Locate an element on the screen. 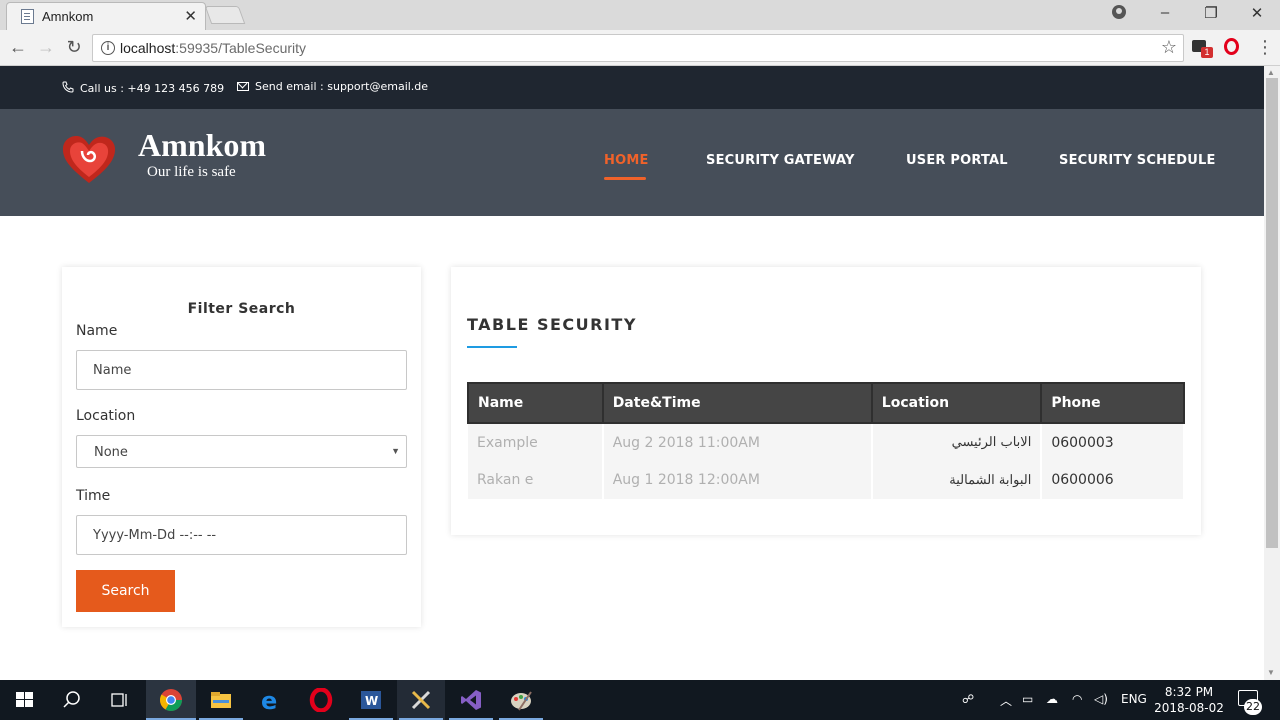  cell-name: Example is located at coordinates (536, 442).